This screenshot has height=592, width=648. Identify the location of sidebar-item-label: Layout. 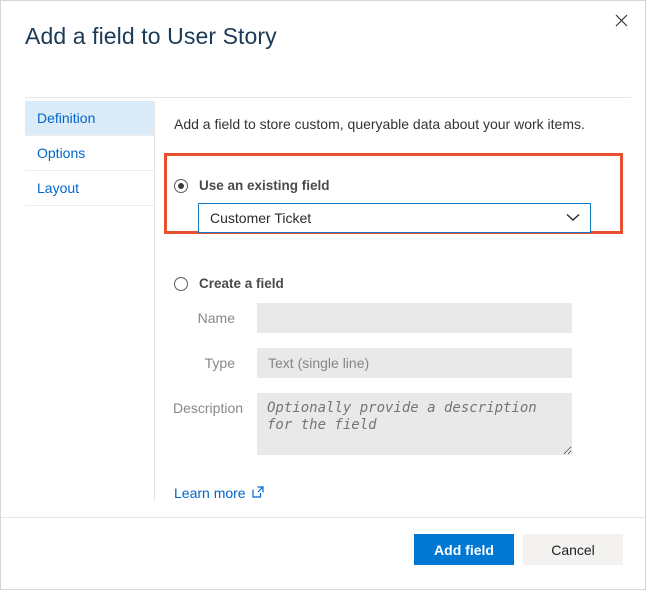
(58, 188).